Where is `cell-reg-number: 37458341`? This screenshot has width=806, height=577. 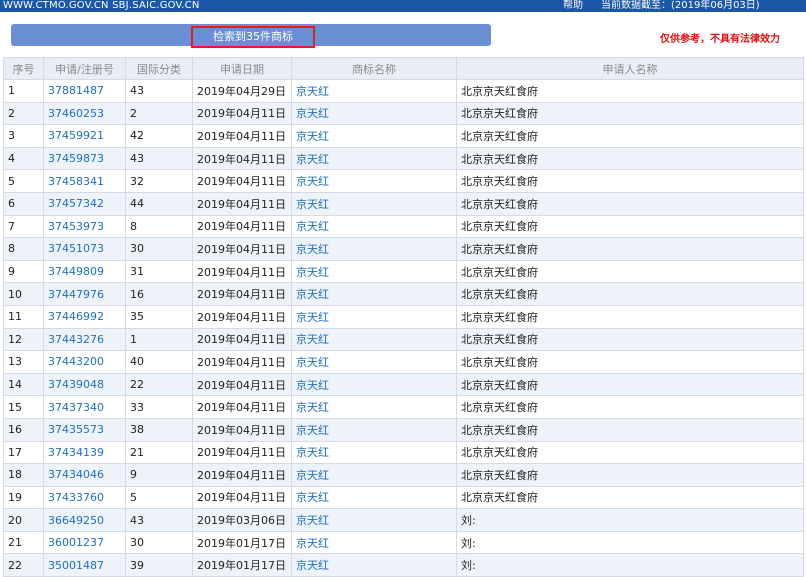 cell-reg-number: 37458341 is located at coordinates (84, 181).